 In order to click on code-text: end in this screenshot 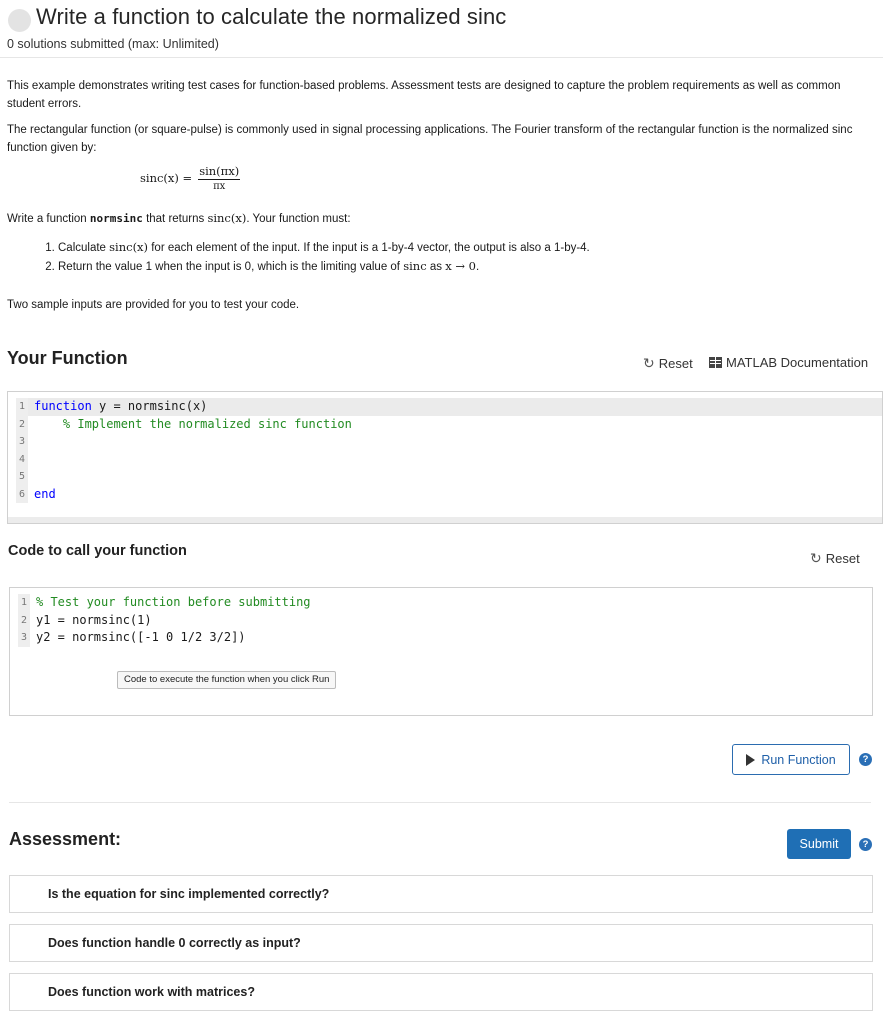, I will do `click(45, 495)`.